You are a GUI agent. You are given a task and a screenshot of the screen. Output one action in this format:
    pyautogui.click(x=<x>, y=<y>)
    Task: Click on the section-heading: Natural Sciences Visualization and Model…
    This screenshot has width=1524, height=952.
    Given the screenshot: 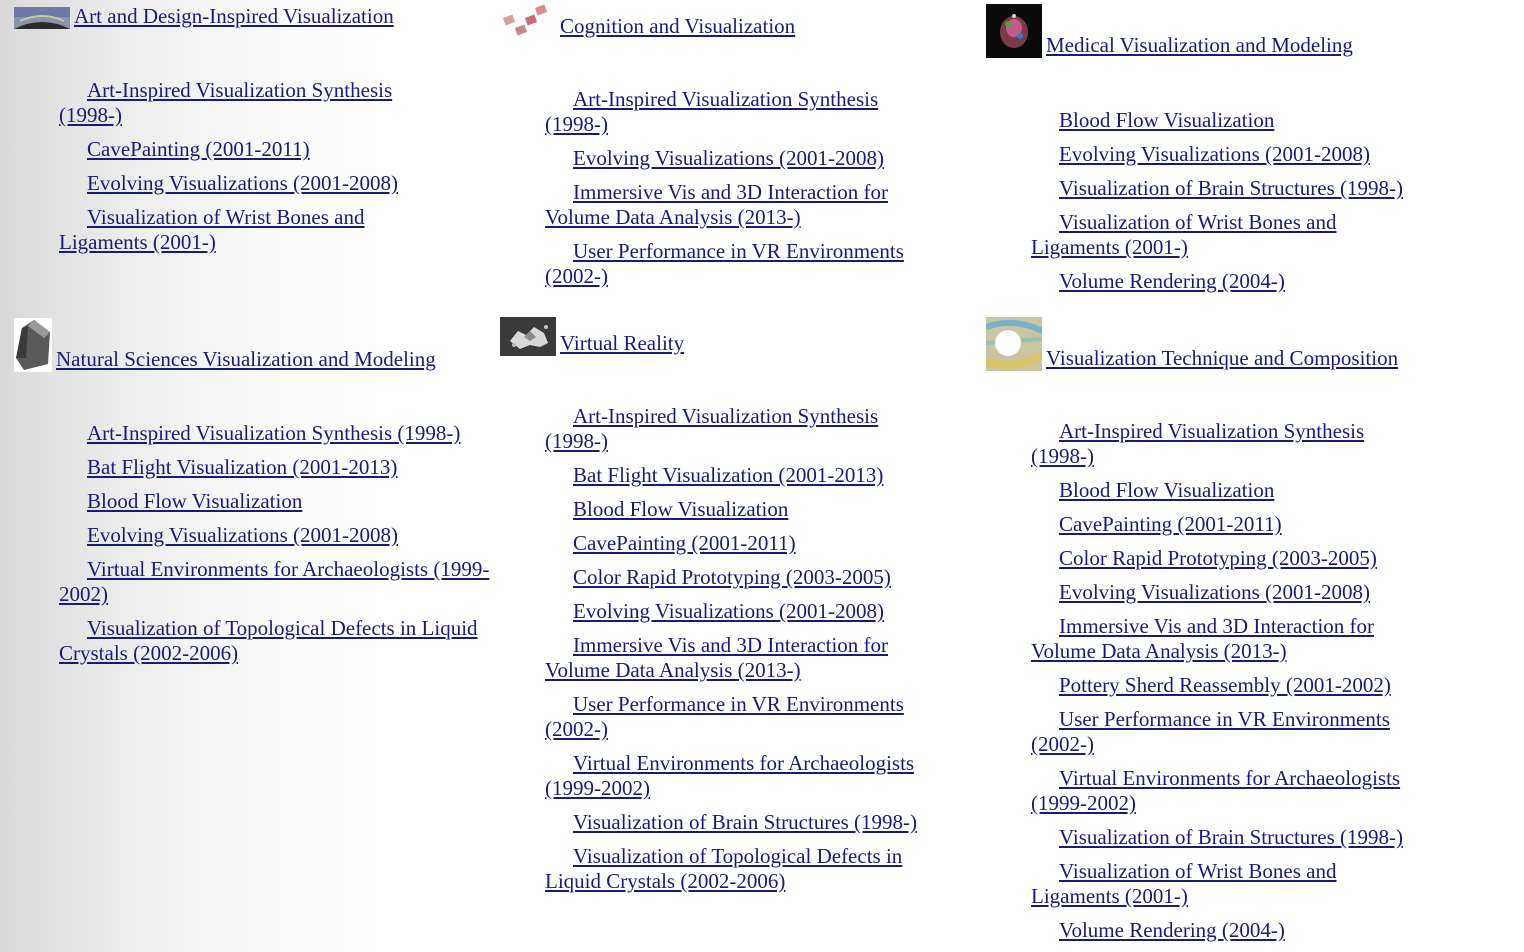 What is the action you would take?
    pyautogui.click(x=254, y=345)
    